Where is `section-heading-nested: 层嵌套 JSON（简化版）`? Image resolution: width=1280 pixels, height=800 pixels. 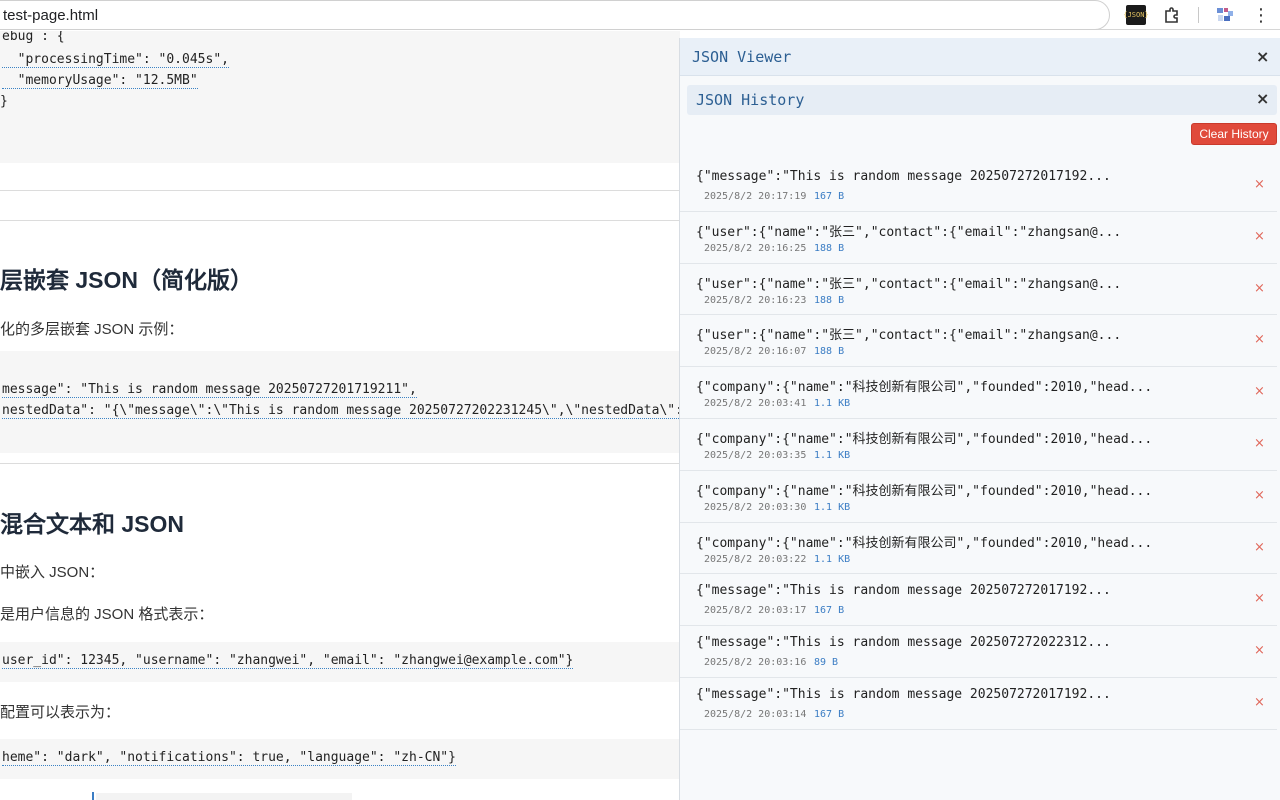
section-heading-nested: 层嵌套 JSON（简化版） is located at coordinates (127, 280).